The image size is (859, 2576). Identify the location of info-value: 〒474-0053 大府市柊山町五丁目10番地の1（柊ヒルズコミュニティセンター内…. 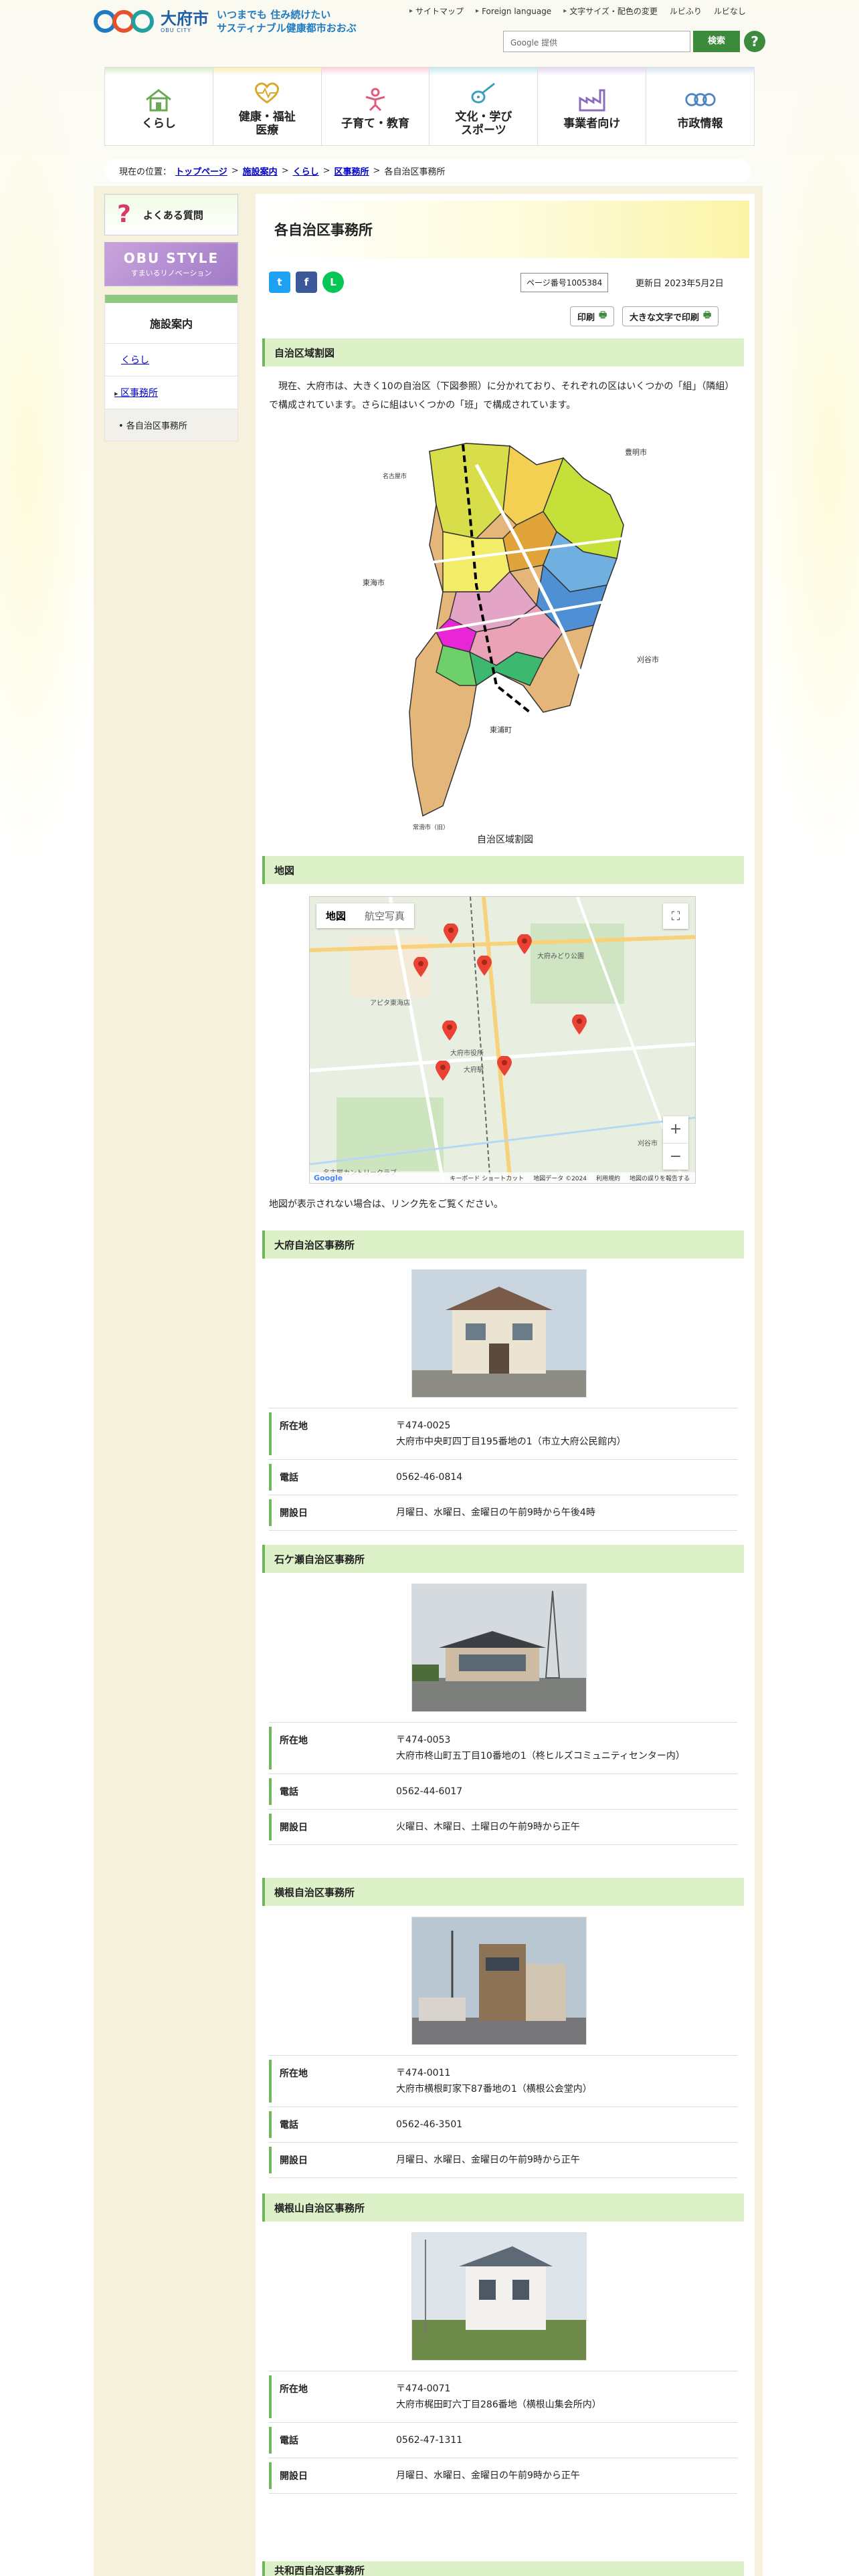
(562, 1748).